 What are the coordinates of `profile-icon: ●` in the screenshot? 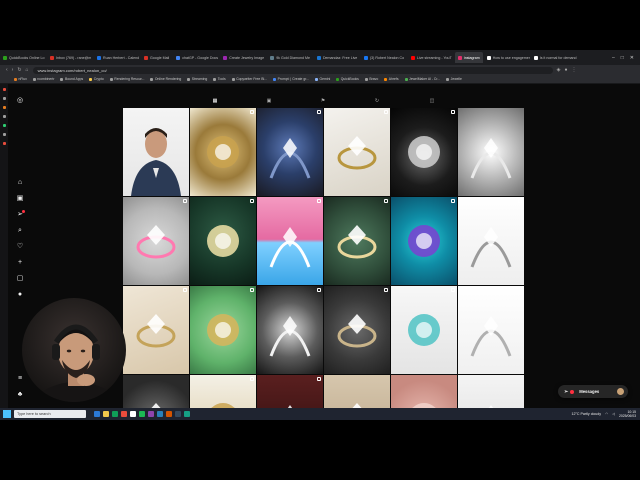 It's located at (565, 70).